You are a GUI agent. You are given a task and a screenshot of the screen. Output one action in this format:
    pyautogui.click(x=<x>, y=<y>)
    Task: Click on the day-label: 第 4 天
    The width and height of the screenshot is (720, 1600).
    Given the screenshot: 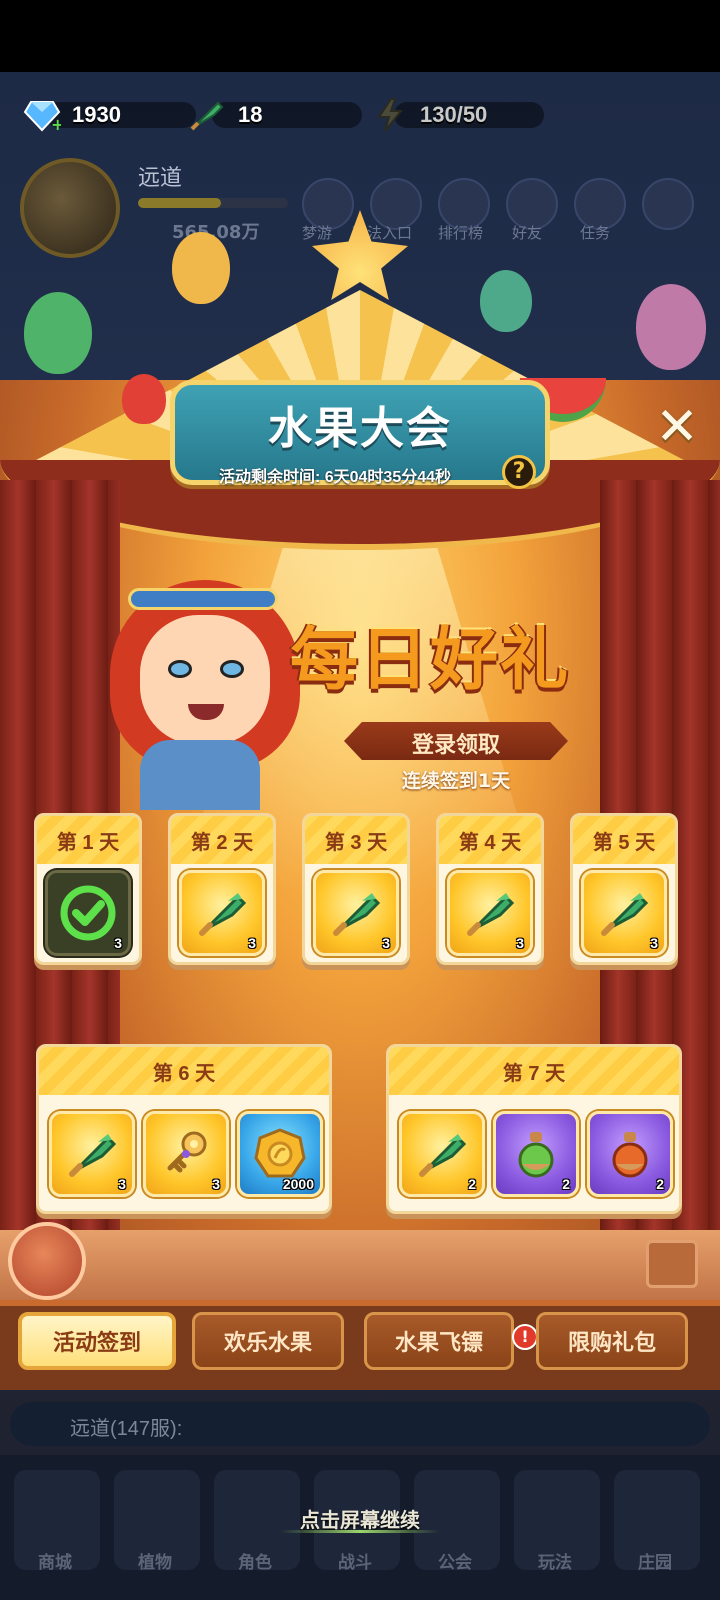 What is the action you would take?
    pyautogui.click(x=490, y=843)
    